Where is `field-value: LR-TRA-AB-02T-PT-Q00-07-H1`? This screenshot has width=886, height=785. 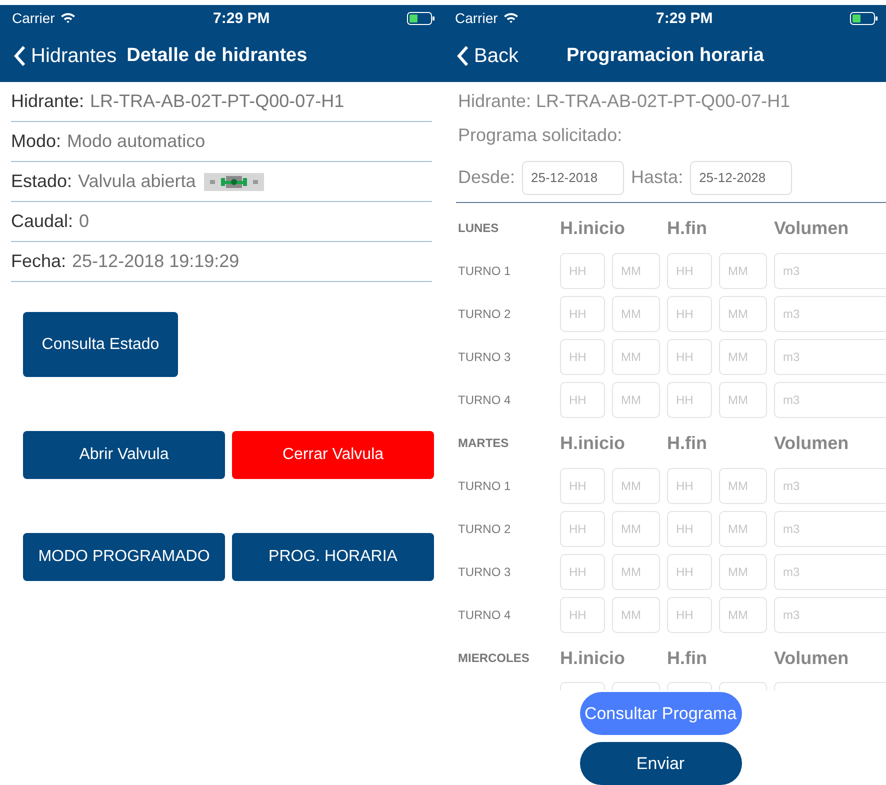
field-value: LR-TRA-AB-02T-PT-Q00-07-H1 is located at coordinates (217, 101).